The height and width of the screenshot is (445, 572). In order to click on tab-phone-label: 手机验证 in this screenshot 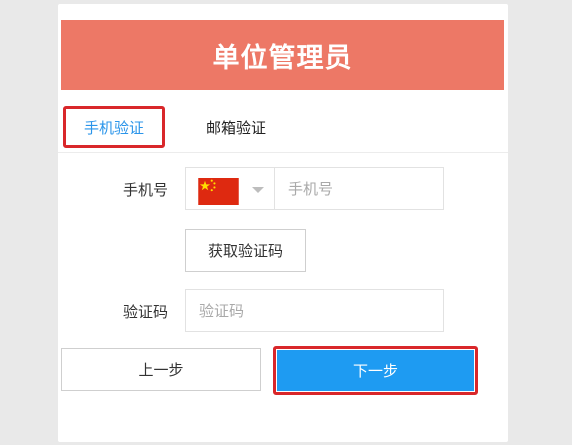, I will do `click(113, 127)`.